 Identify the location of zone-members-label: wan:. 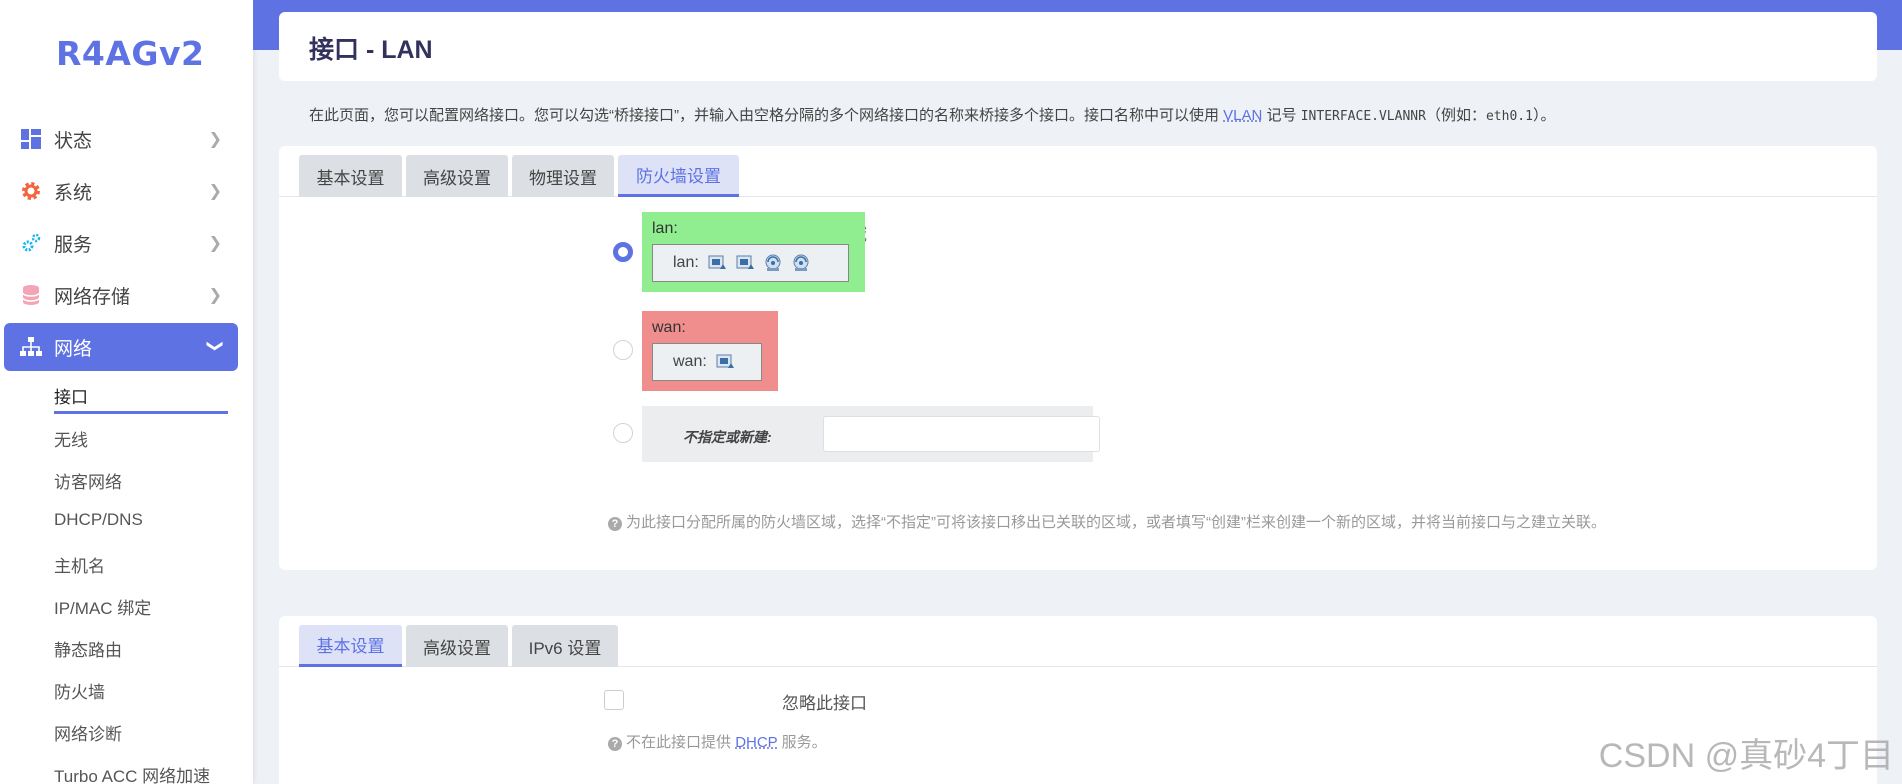
(690, 361).